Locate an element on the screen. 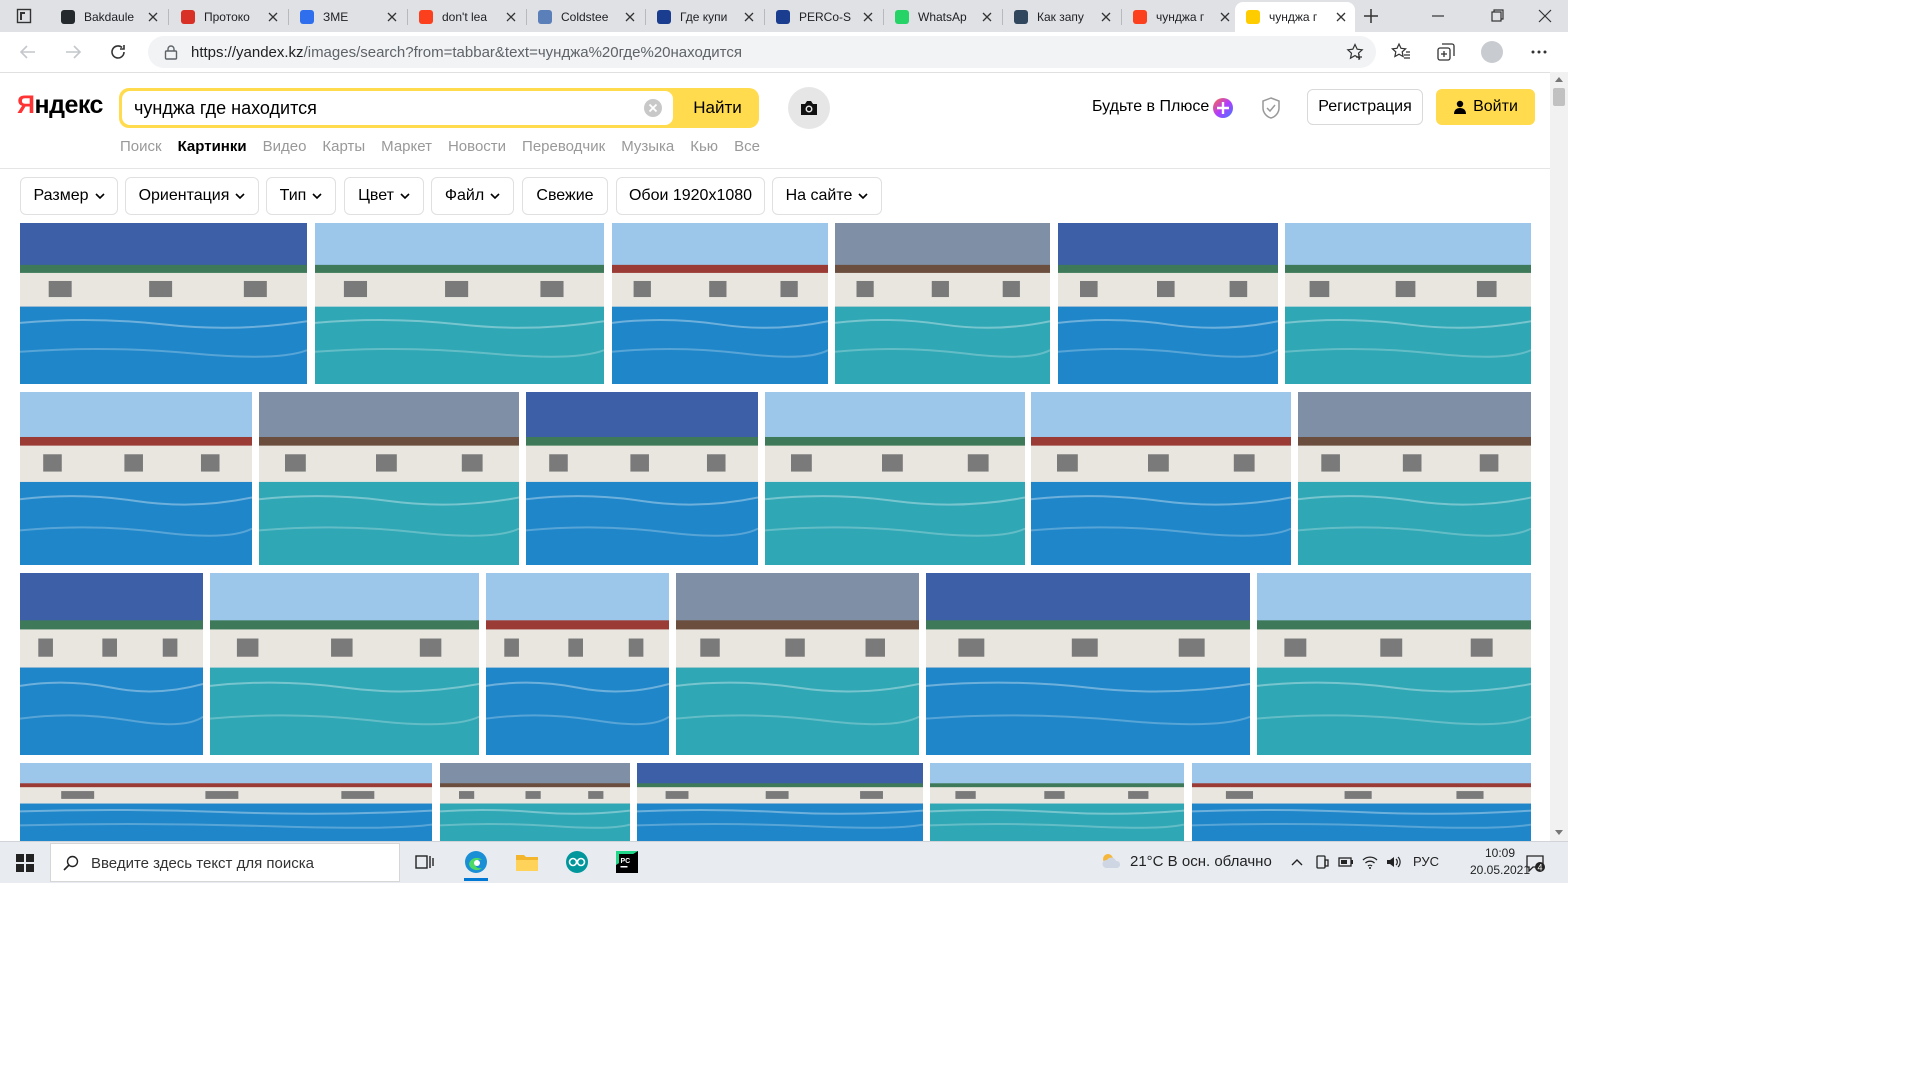 This screenshot has height=1080, width=1920. filter-button: Обои 1920x1080 is located at coordinates (690, 196).